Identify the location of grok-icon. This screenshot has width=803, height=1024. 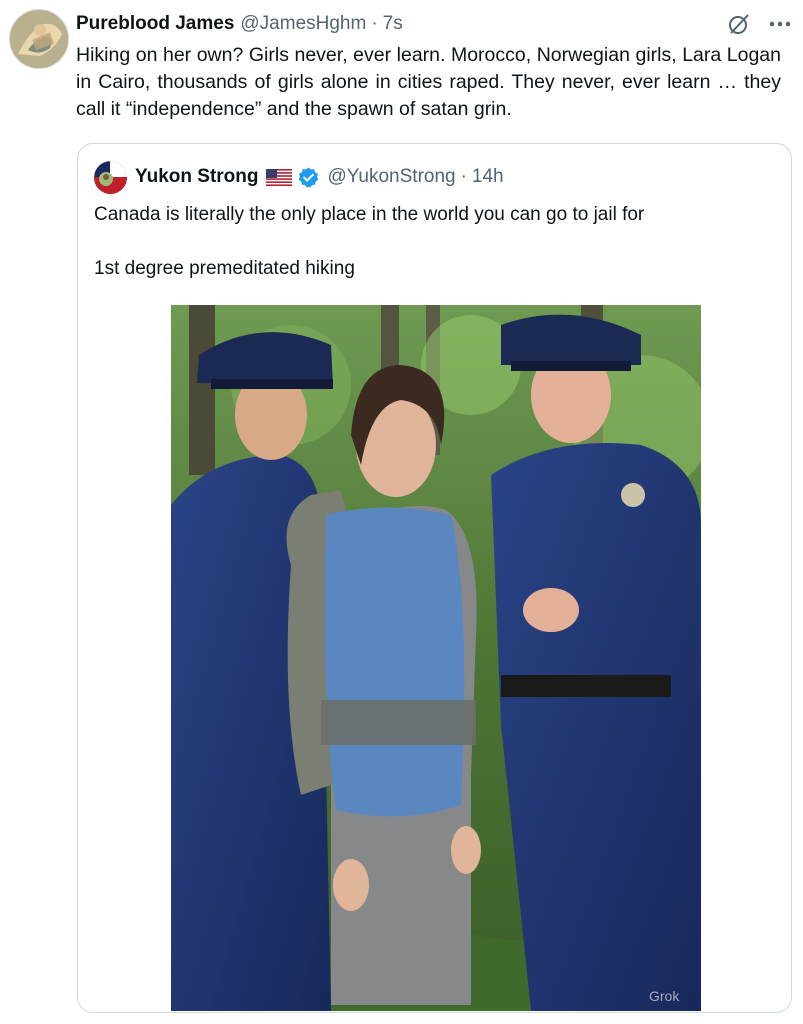
(739, 24).